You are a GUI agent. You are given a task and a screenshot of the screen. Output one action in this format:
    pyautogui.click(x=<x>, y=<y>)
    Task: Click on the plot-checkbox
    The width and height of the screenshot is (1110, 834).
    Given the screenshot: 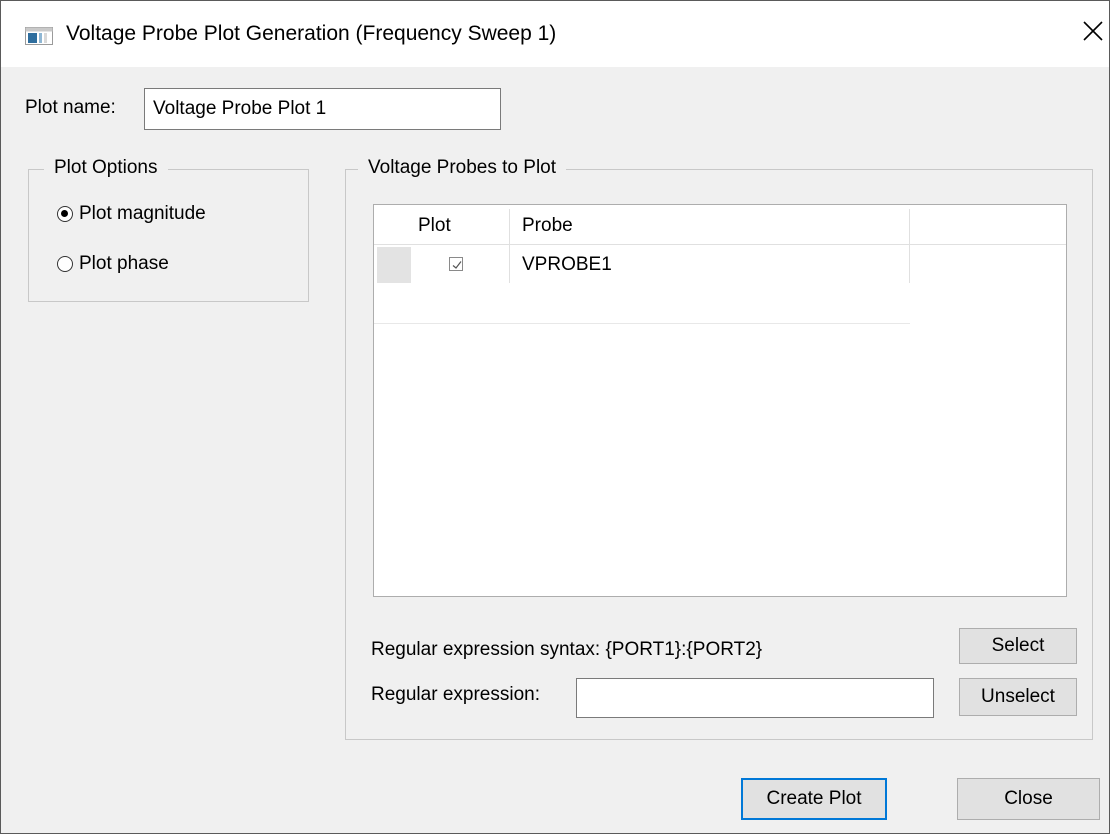 What is the action you would take?
    pyautogui.click(x=456, y=264)
    